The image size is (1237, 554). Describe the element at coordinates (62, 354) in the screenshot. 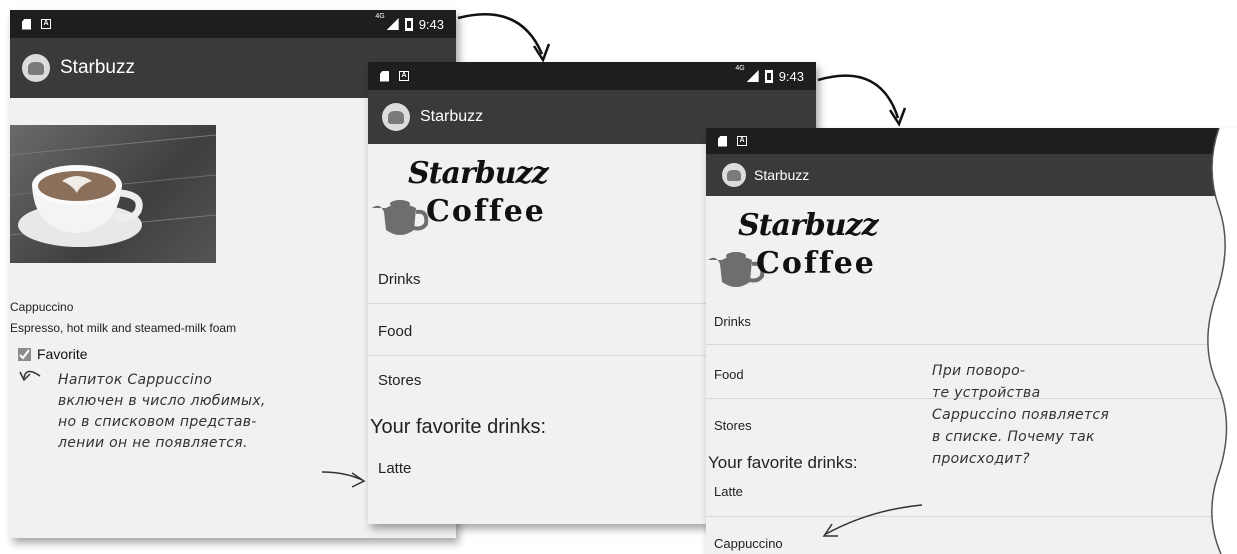

I see `favorite-label: Favorite` at that location.